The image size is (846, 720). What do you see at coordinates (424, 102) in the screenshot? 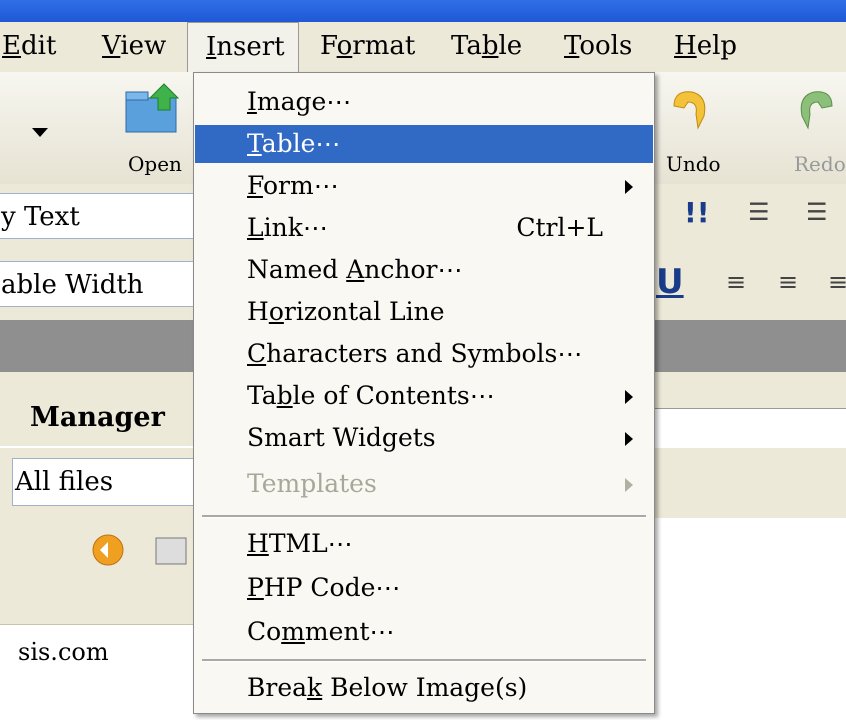
I see `menu-item-image: Image⋯` at bounding box center [424, 102].